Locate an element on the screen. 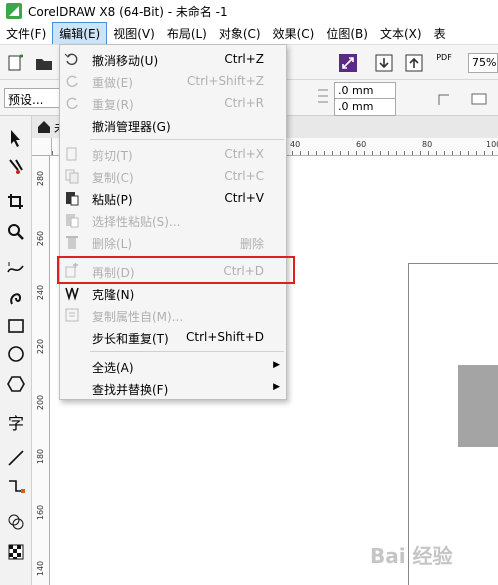 This screenshot has width=498, height=585. annotation-highlight-box is located at coordinates (176, 270).